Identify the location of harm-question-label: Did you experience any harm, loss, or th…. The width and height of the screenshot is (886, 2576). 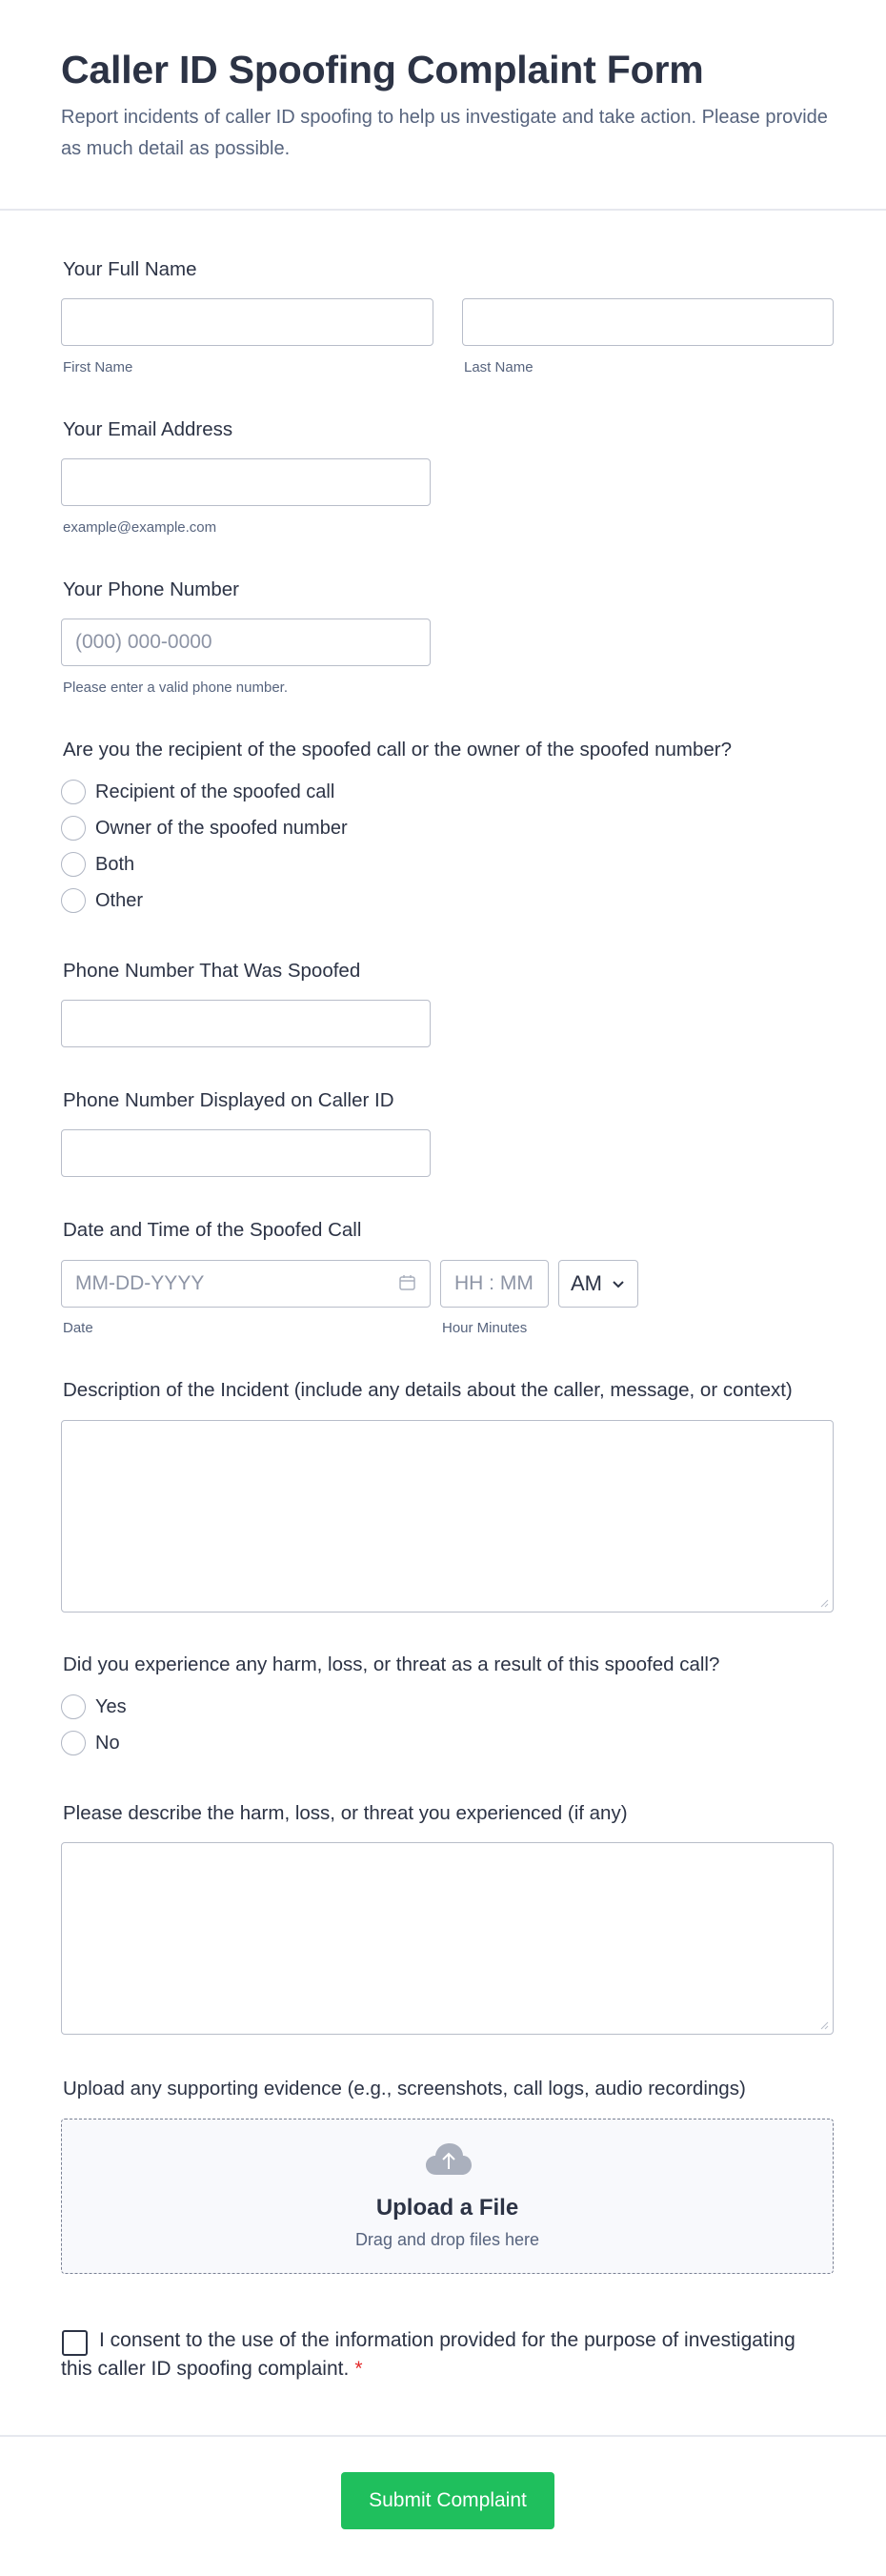
(391, 1664).